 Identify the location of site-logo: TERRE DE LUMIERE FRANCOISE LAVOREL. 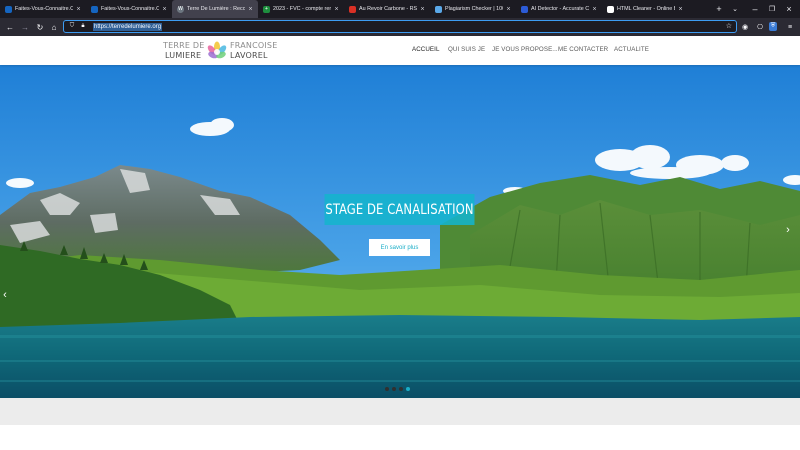
(220, 51).